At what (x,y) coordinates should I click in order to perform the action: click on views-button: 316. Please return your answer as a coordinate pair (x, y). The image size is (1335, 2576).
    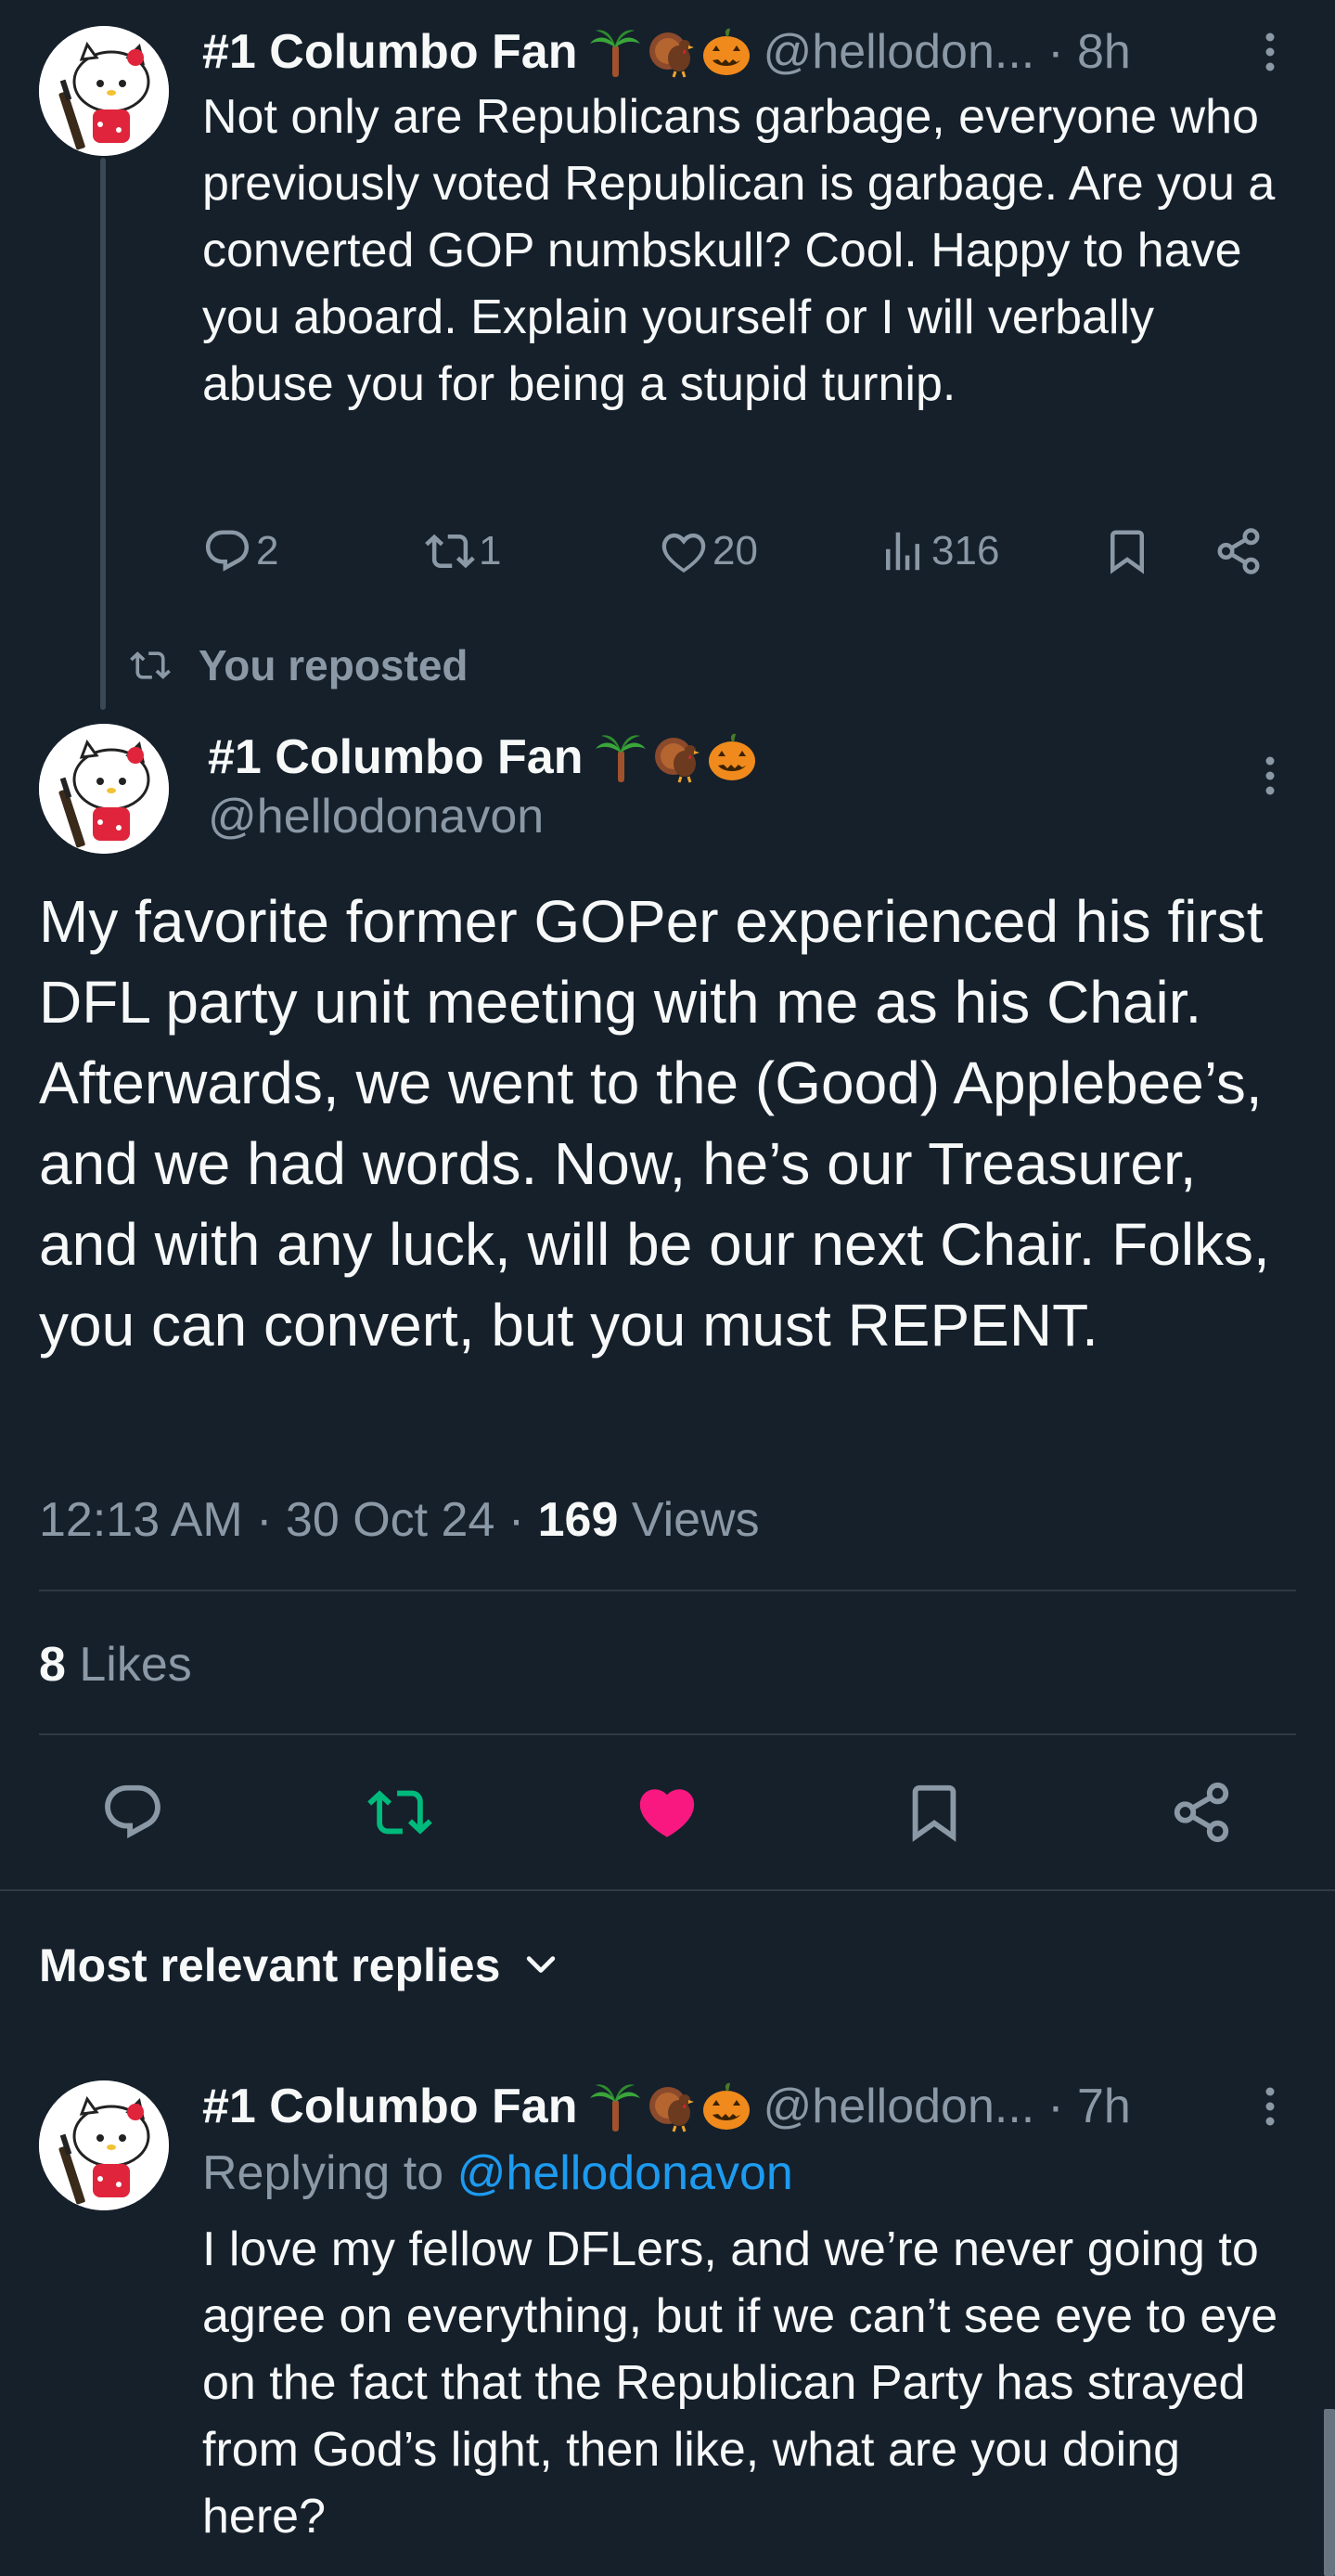
    Looking at the image, I should click on (939, 551).